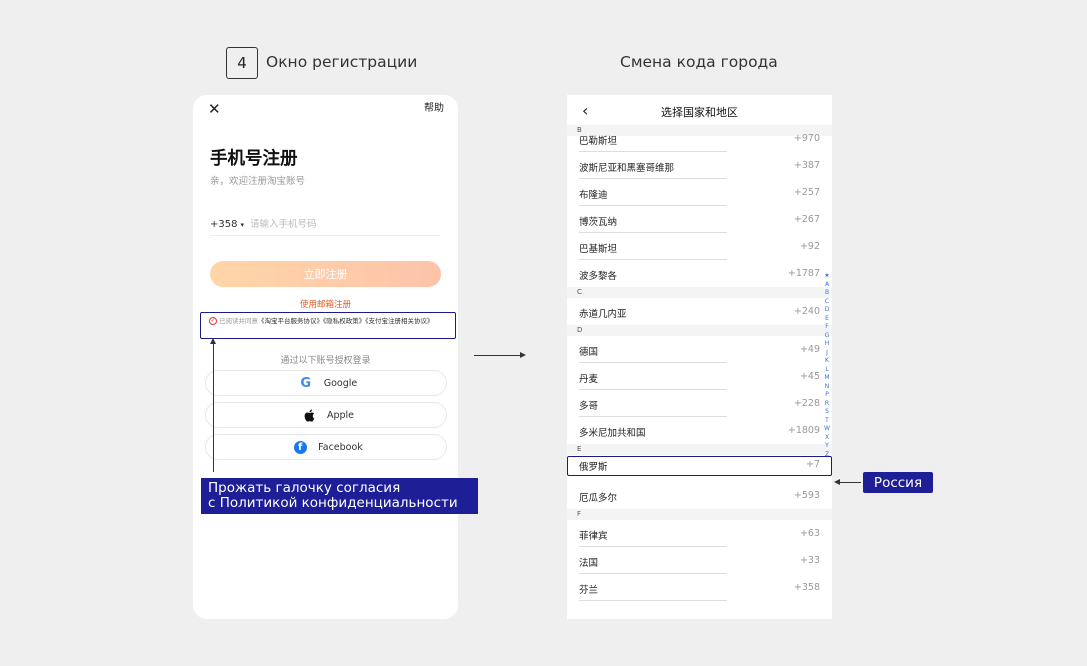 Image resolution: width=1087 pixels, height=666 pixels. I want to click on annotation-line-1: Прожать галочку согласия, so click(304, 488).